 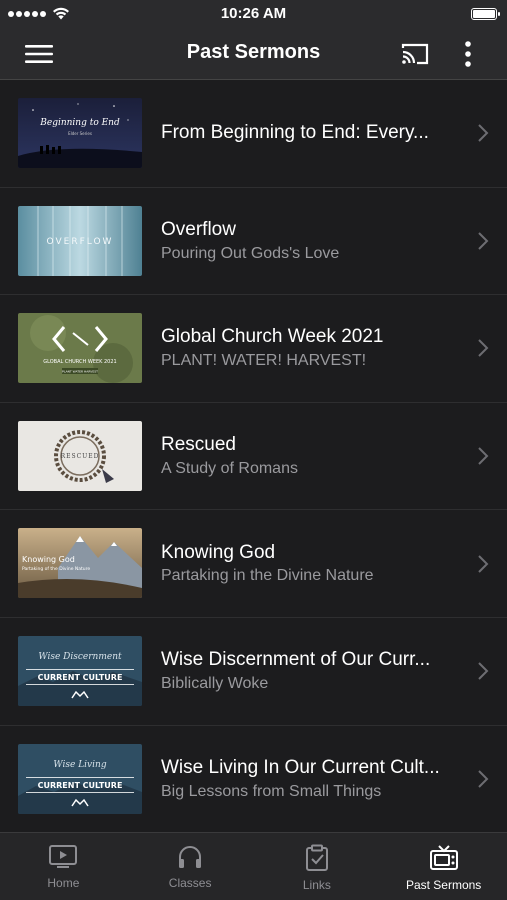 What do you see at coordinates (316, 857) in the screenshot?
I see `clipboard-check-icon` at bounding box center [316, 857].